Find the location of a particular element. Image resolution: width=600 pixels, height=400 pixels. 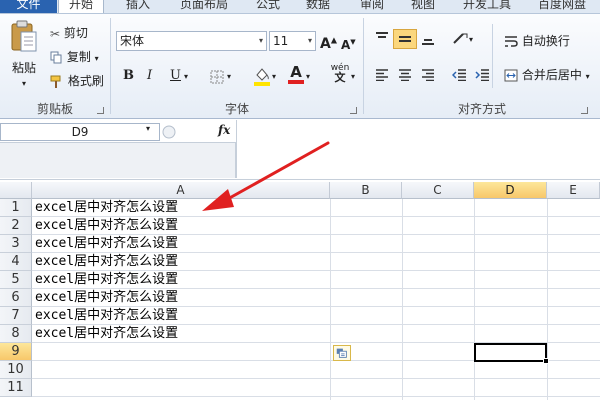

orientation-dropdown-icon: ▾ is located at coordinates (471, 40).